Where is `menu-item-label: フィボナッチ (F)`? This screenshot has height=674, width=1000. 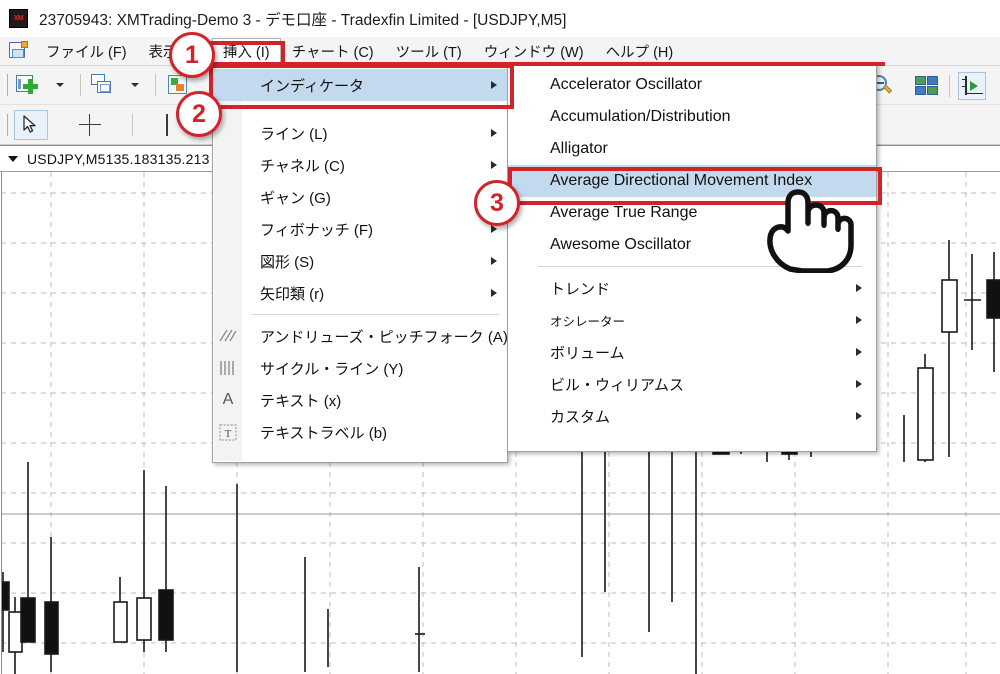 menu-item-label: フィボナッチ (F) is located at coordinates (317, 230).